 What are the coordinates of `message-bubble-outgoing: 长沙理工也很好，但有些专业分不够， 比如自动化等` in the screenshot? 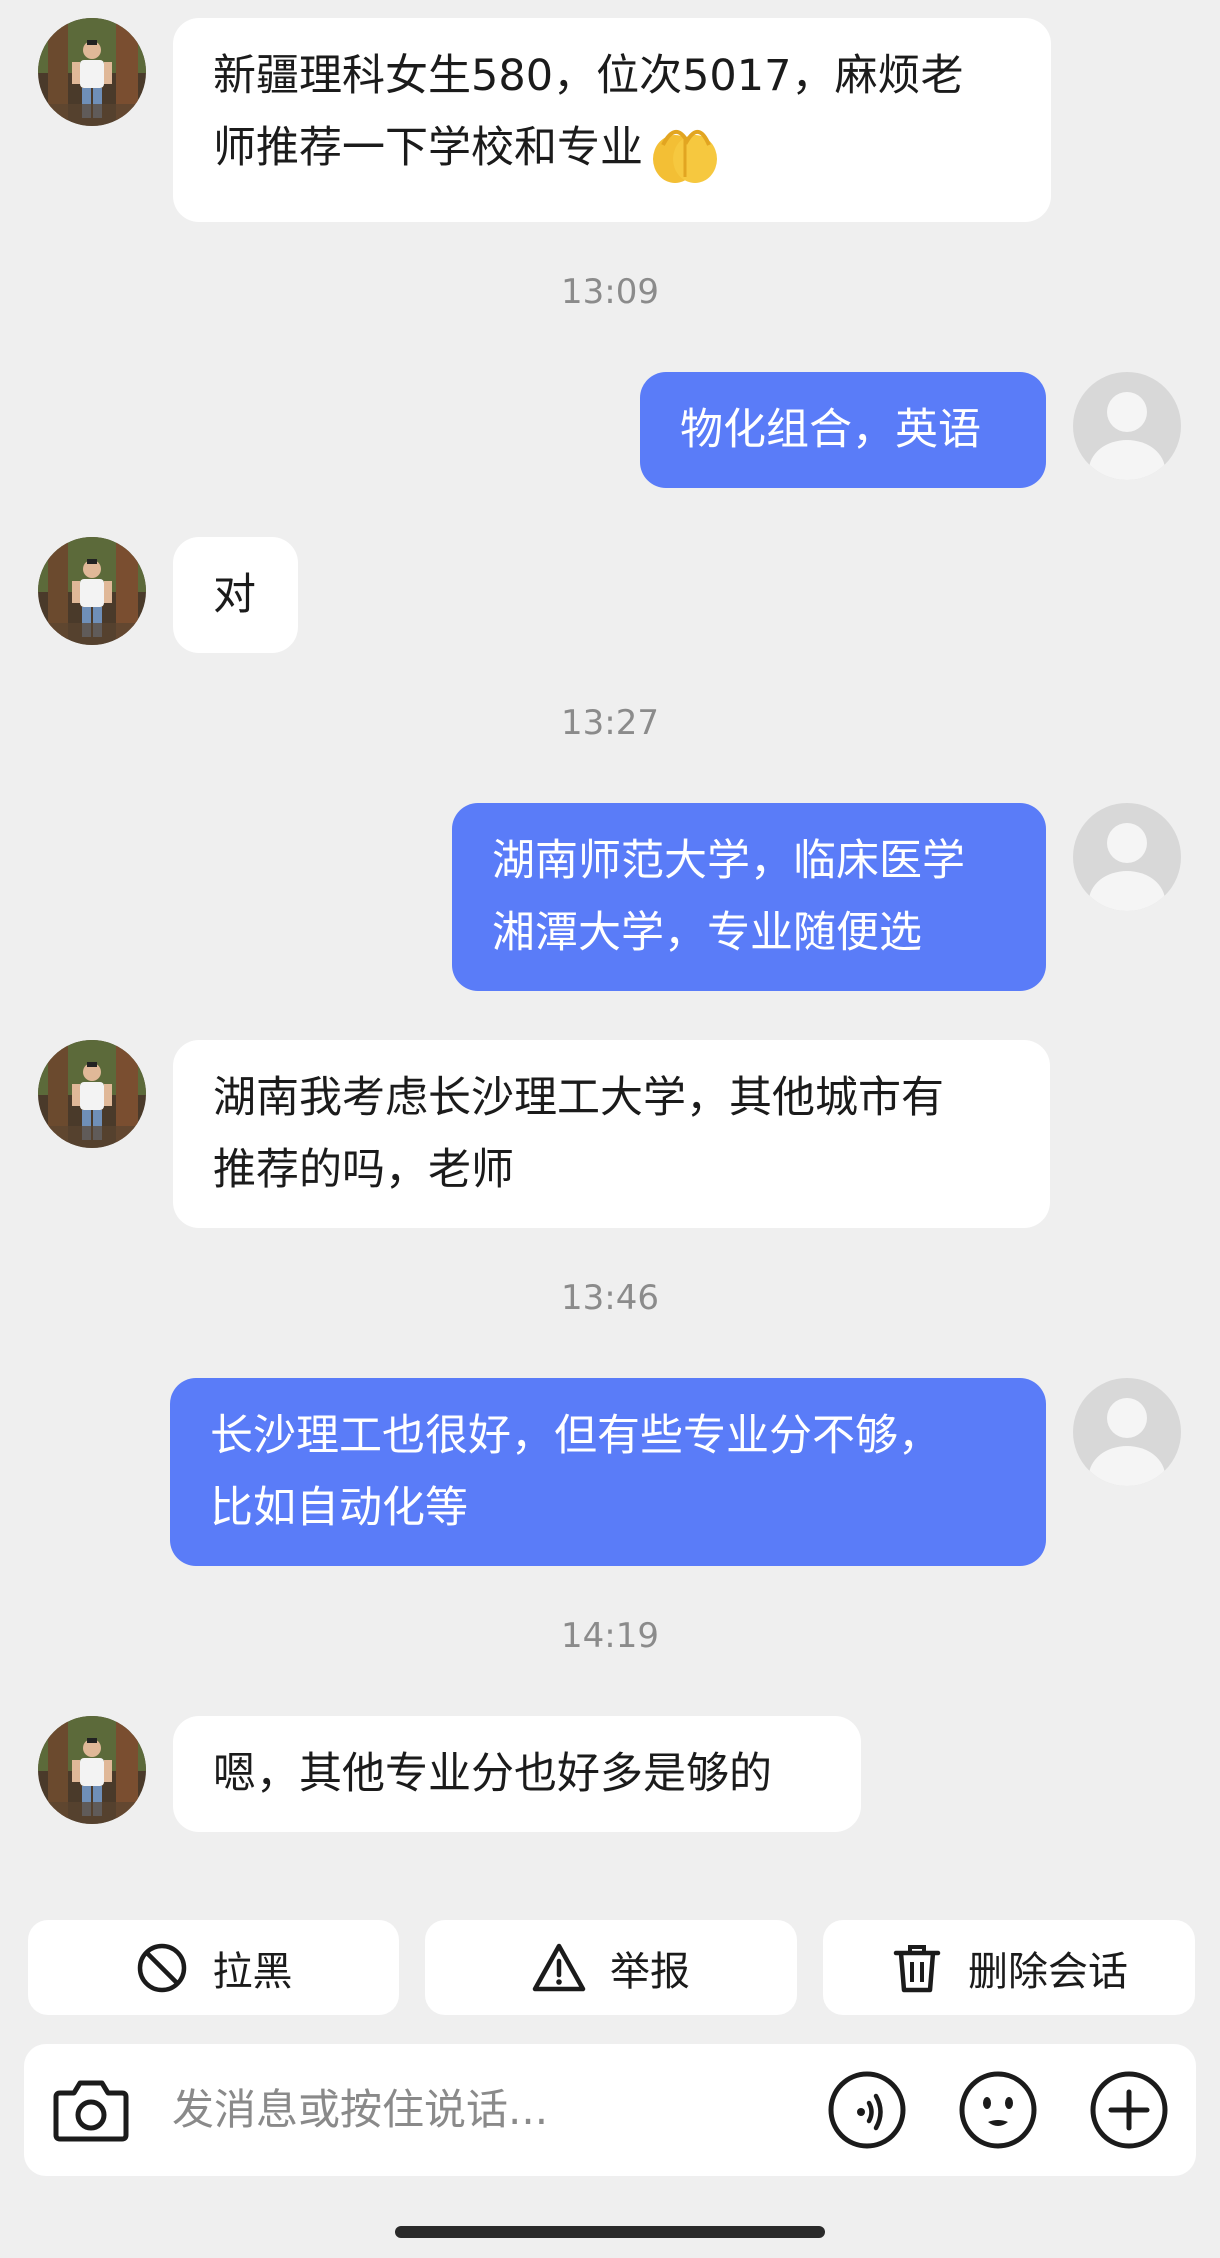 It's located at (608, 1472).